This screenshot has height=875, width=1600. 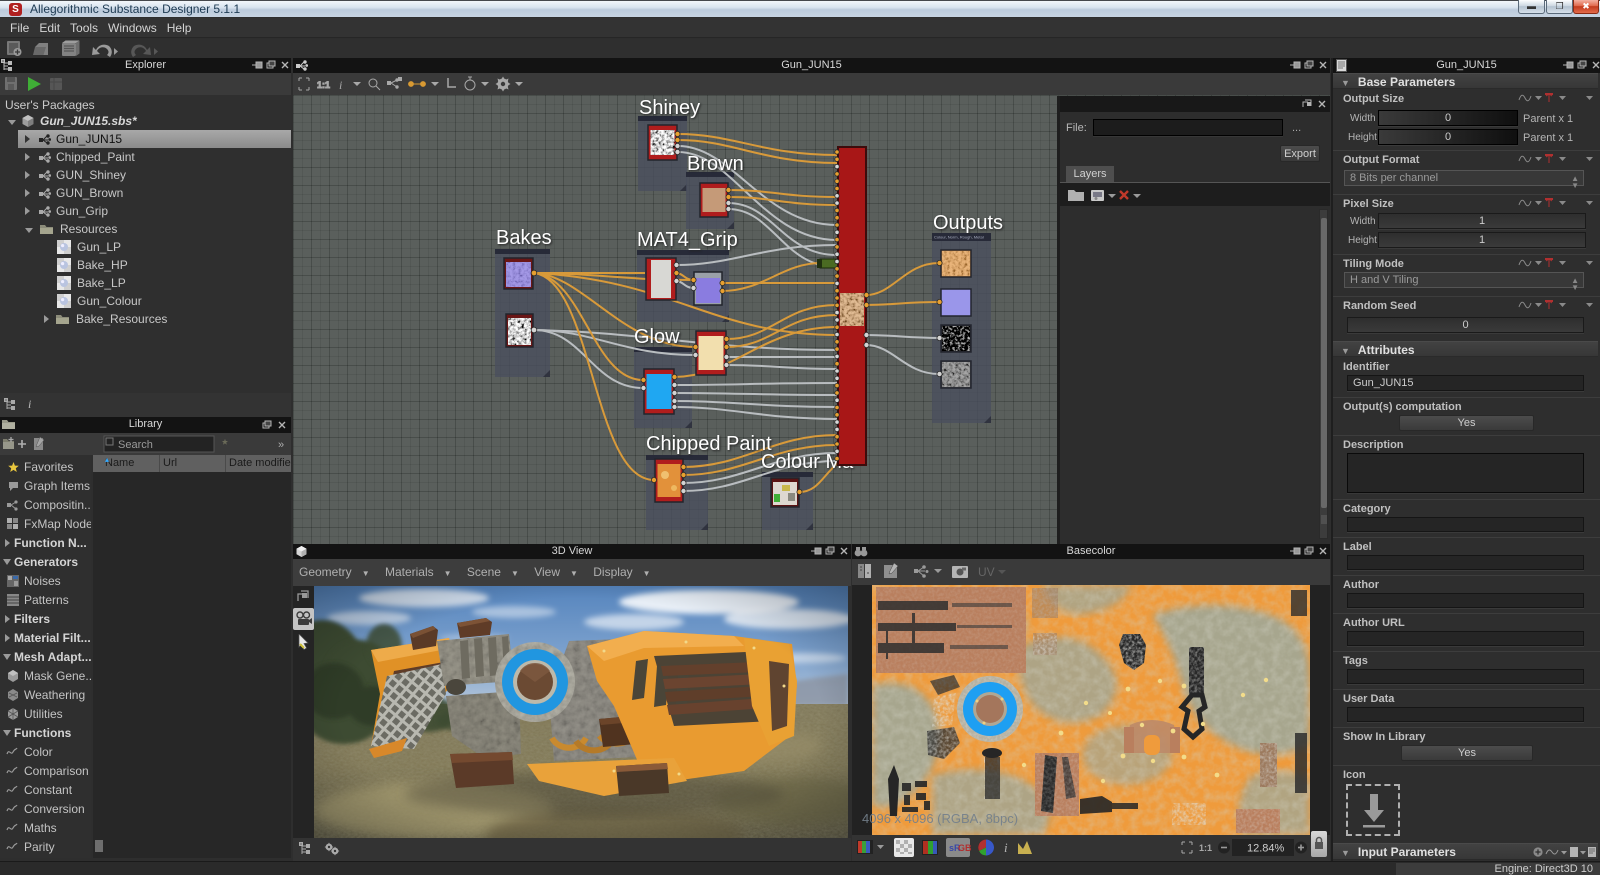 I want to click on svg-text: Glow, so click(x=657, y=337).